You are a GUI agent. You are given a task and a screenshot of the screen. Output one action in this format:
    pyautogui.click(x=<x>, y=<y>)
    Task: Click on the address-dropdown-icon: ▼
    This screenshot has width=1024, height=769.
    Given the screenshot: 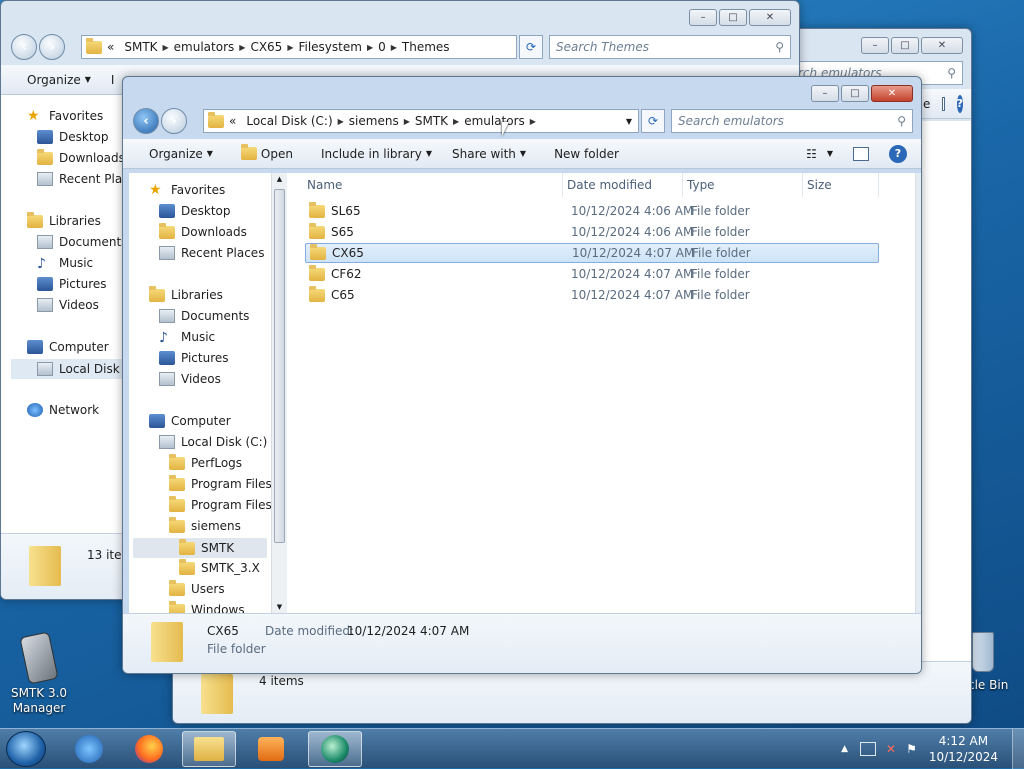 What is the action you would take?
    pyautogui.click(x=629, y=121)
    